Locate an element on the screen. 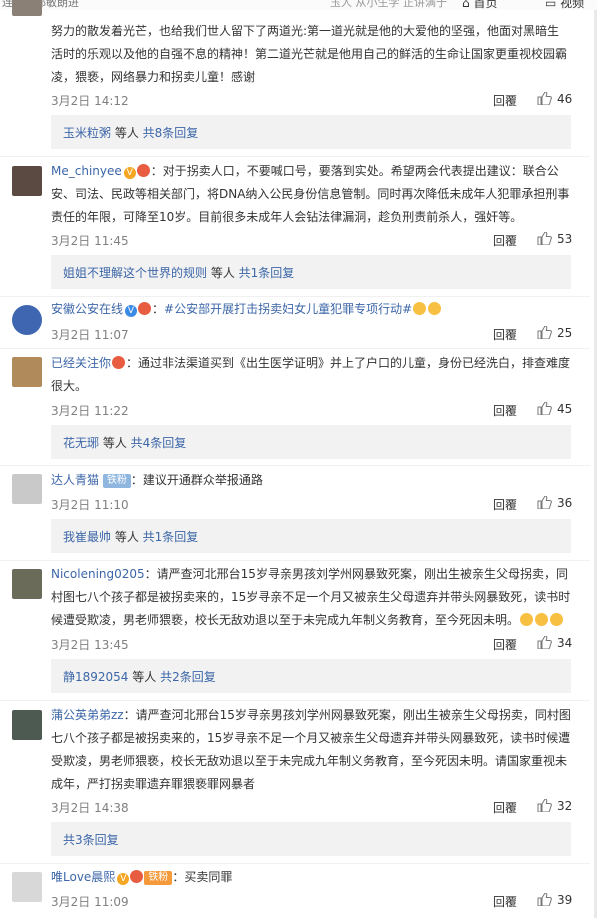 The image size is (597, 918). sub-reply-box: 花无琊 等人 共4条回复 is located at coordinates (311, 442).